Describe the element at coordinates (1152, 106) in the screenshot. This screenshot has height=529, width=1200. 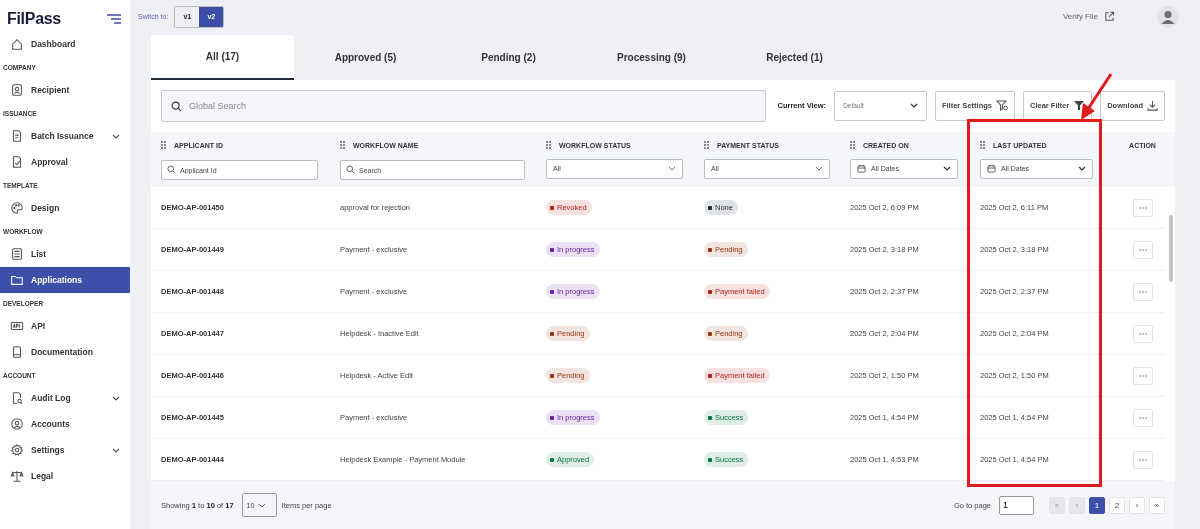
I see `download-icon` at that location.